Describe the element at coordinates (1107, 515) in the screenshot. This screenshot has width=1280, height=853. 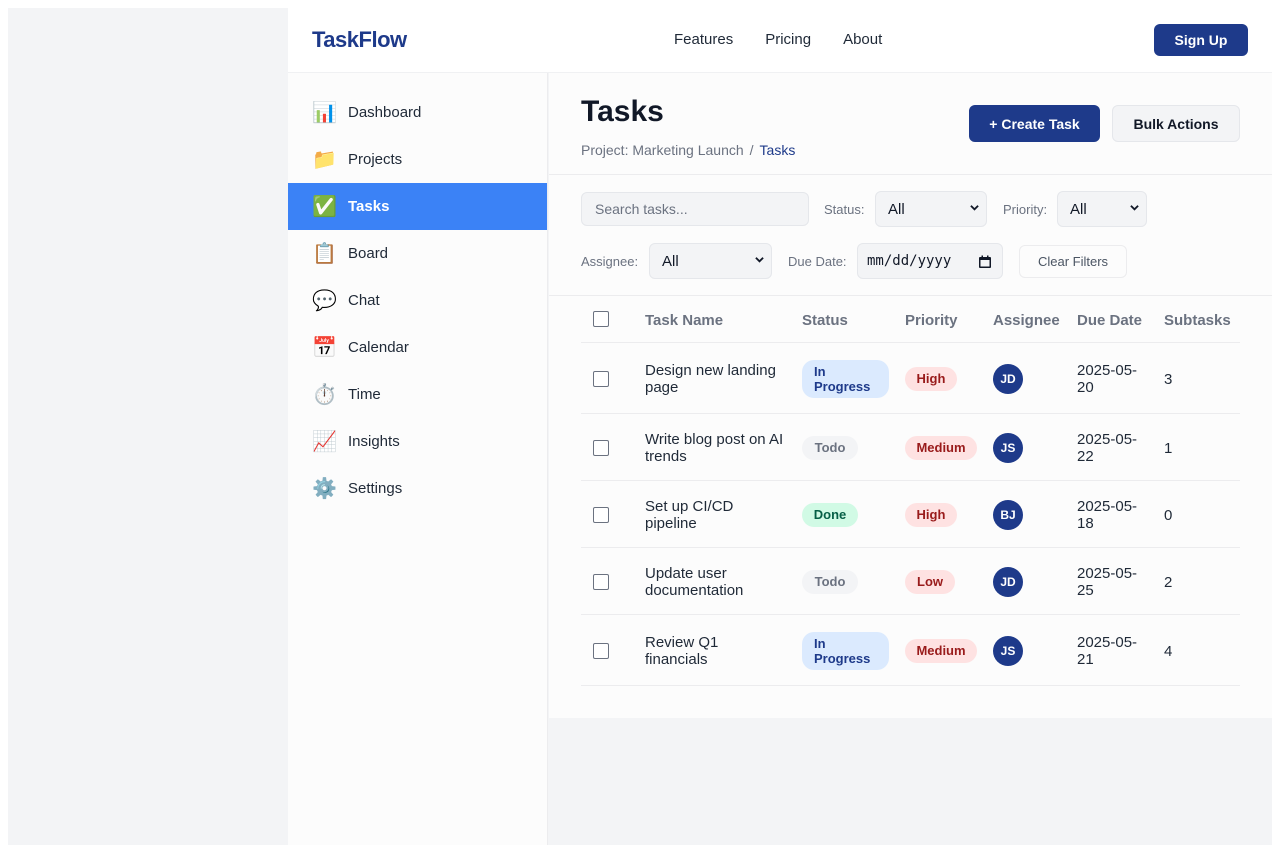
I see `due-date: 2025-05- 18` at that location.